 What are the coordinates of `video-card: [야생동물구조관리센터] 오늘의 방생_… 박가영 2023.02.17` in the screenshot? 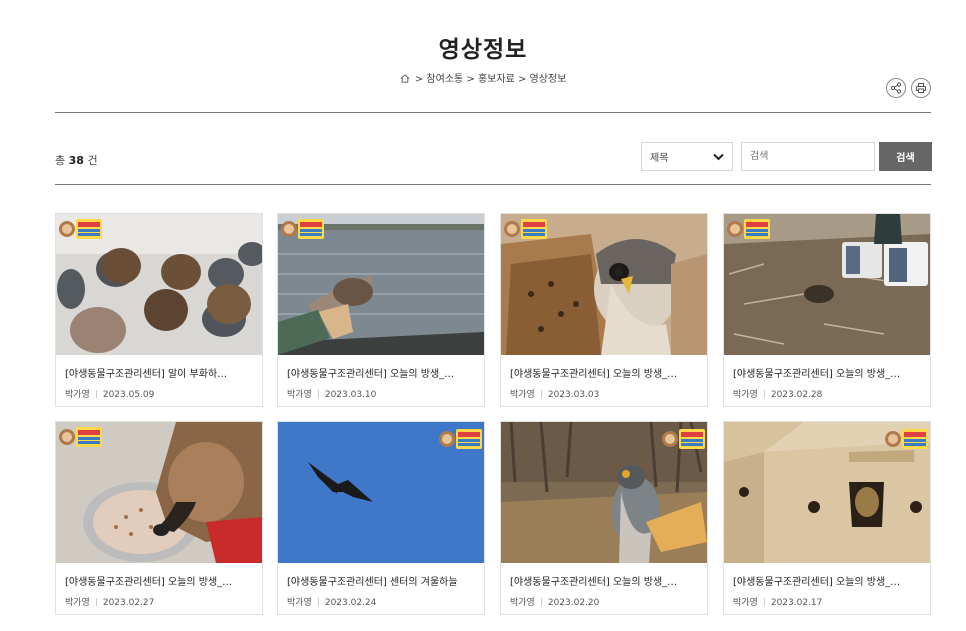 It's located at (827, 518).